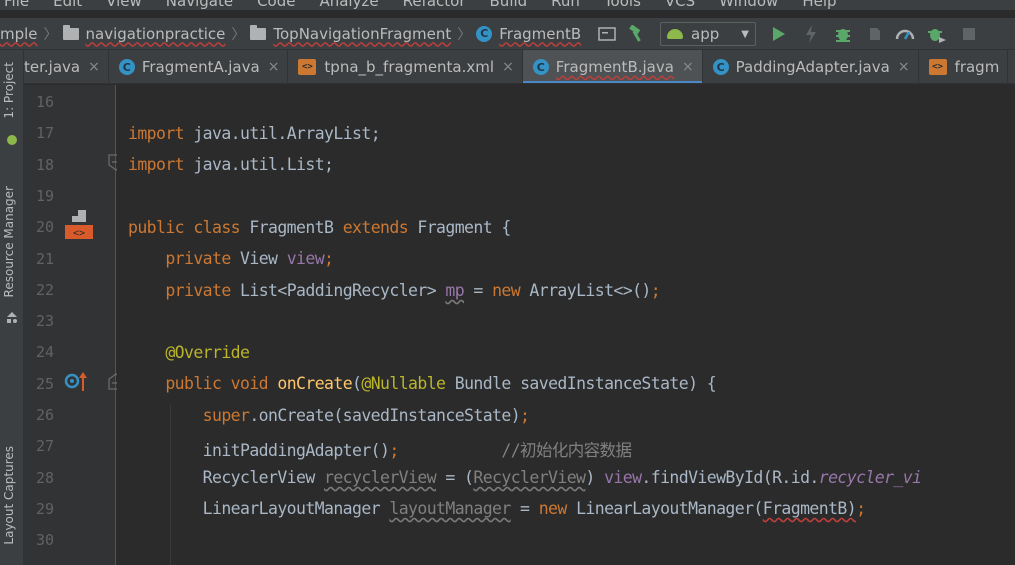  Describe the element at coordinates (366, 415) in the screenshot. I see `code-line-26: super.onCreate(savedInstanceState);` at that location.